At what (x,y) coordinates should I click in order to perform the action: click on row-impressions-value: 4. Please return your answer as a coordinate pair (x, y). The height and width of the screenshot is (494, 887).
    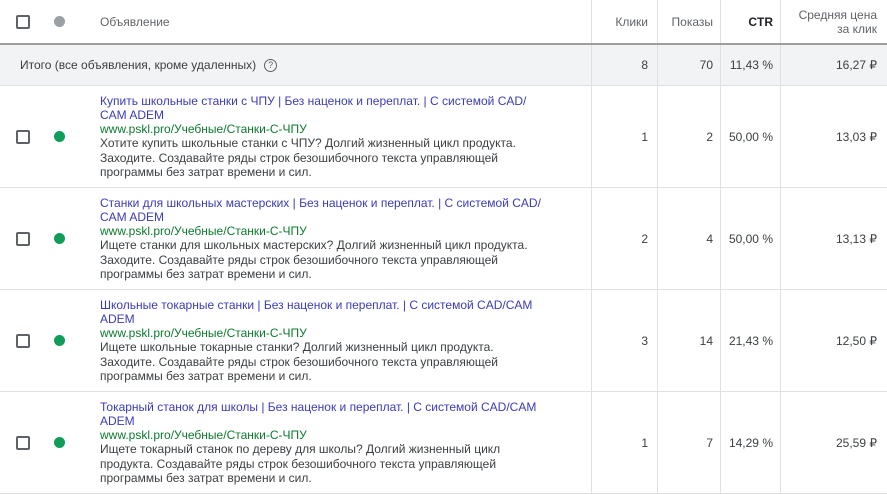
    Looking at the image, I should click on (709, 238).